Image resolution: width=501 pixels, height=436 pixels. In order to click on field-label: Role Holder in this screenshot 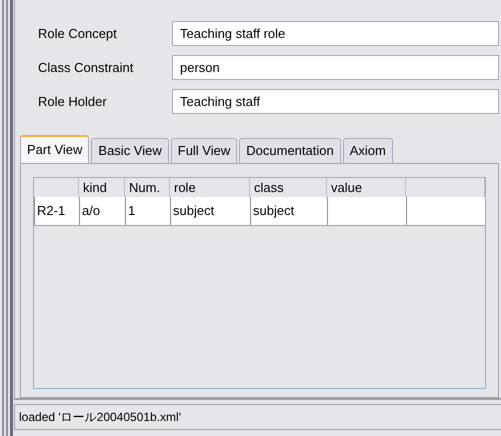, I will do `click(72, 101)`.